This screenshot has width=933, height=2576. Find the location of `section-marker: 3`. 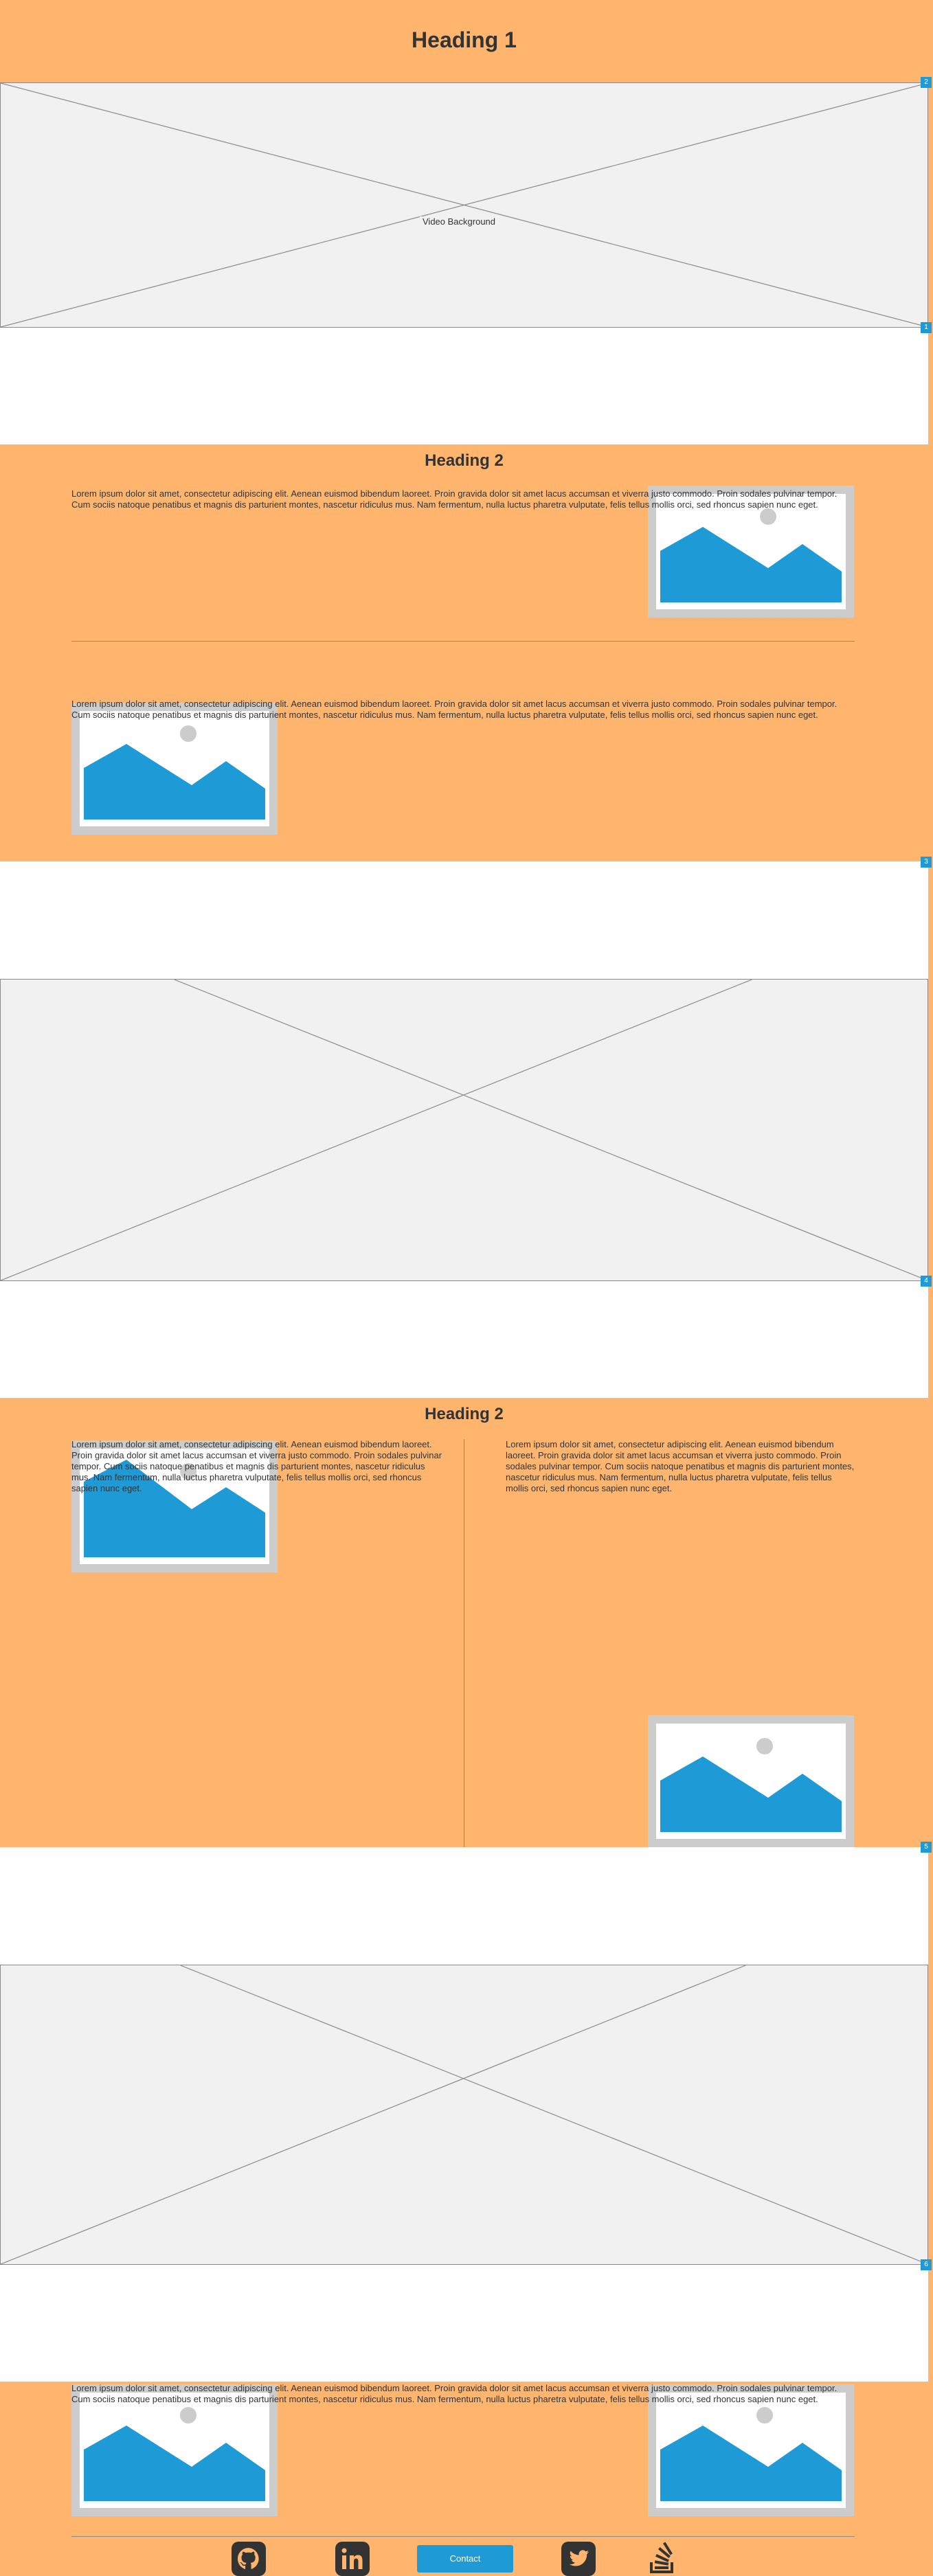

section-marker: 3 is located at coordinates (926, 862).